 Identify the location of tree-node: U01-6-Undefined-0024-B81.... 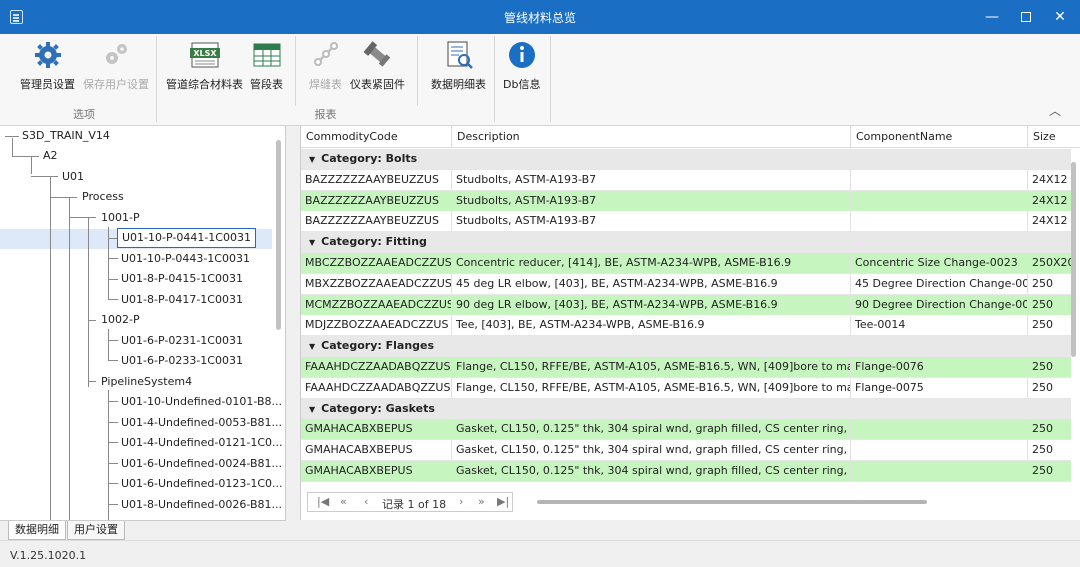
(201, 464).